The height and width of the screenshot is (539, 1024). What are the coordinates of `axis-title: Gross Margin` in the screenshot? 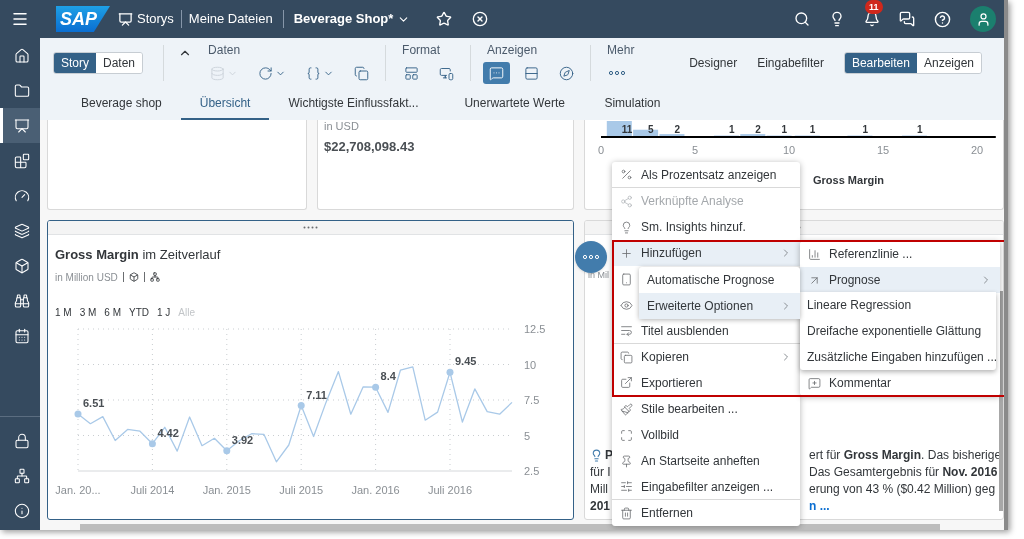 It's located at (848, 180).